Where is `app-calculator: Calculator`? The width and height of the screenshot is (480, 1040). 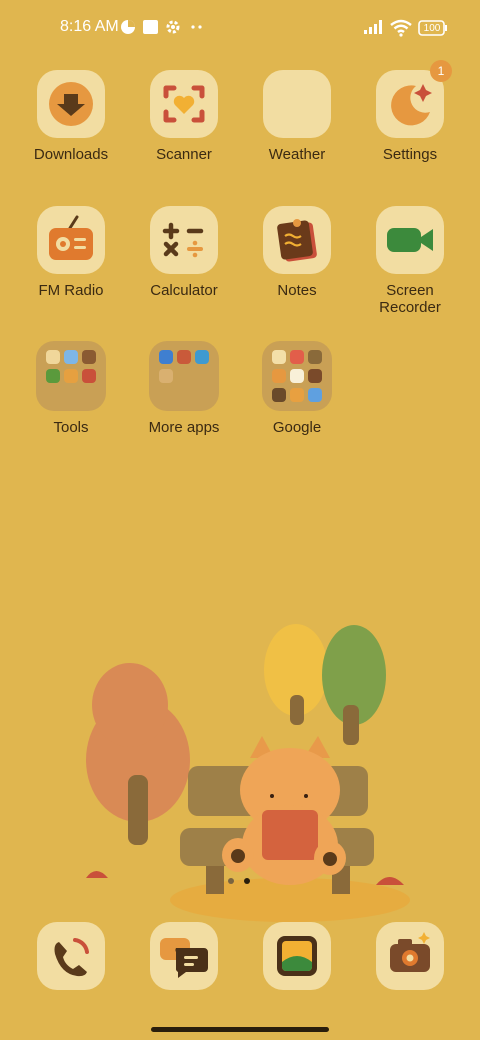
app-calculator: Calculator is located at coordinates (184, 252).